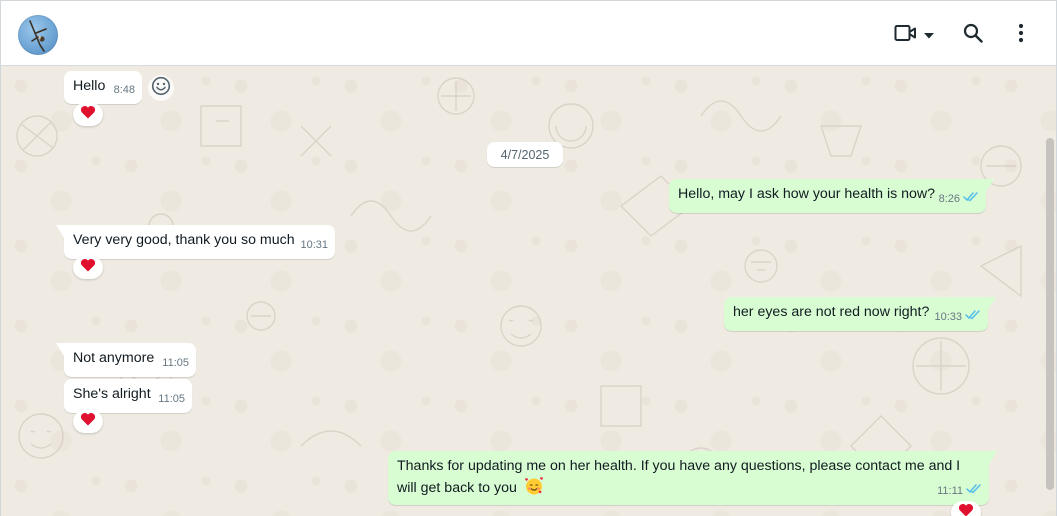 This screenshot has height=516, width=1057. Describe the element at coordinates (949, 199) in the screenshot. I see `message-time: 8:26` at that location.